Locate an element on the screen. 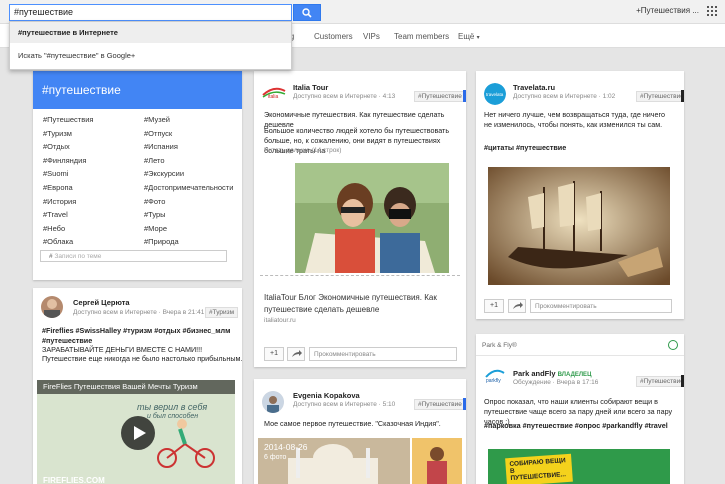 Image resolution: width=725 pixels, height=484 pixels. hashtag-link: #Отпуск is located at coordinates (158, 133).